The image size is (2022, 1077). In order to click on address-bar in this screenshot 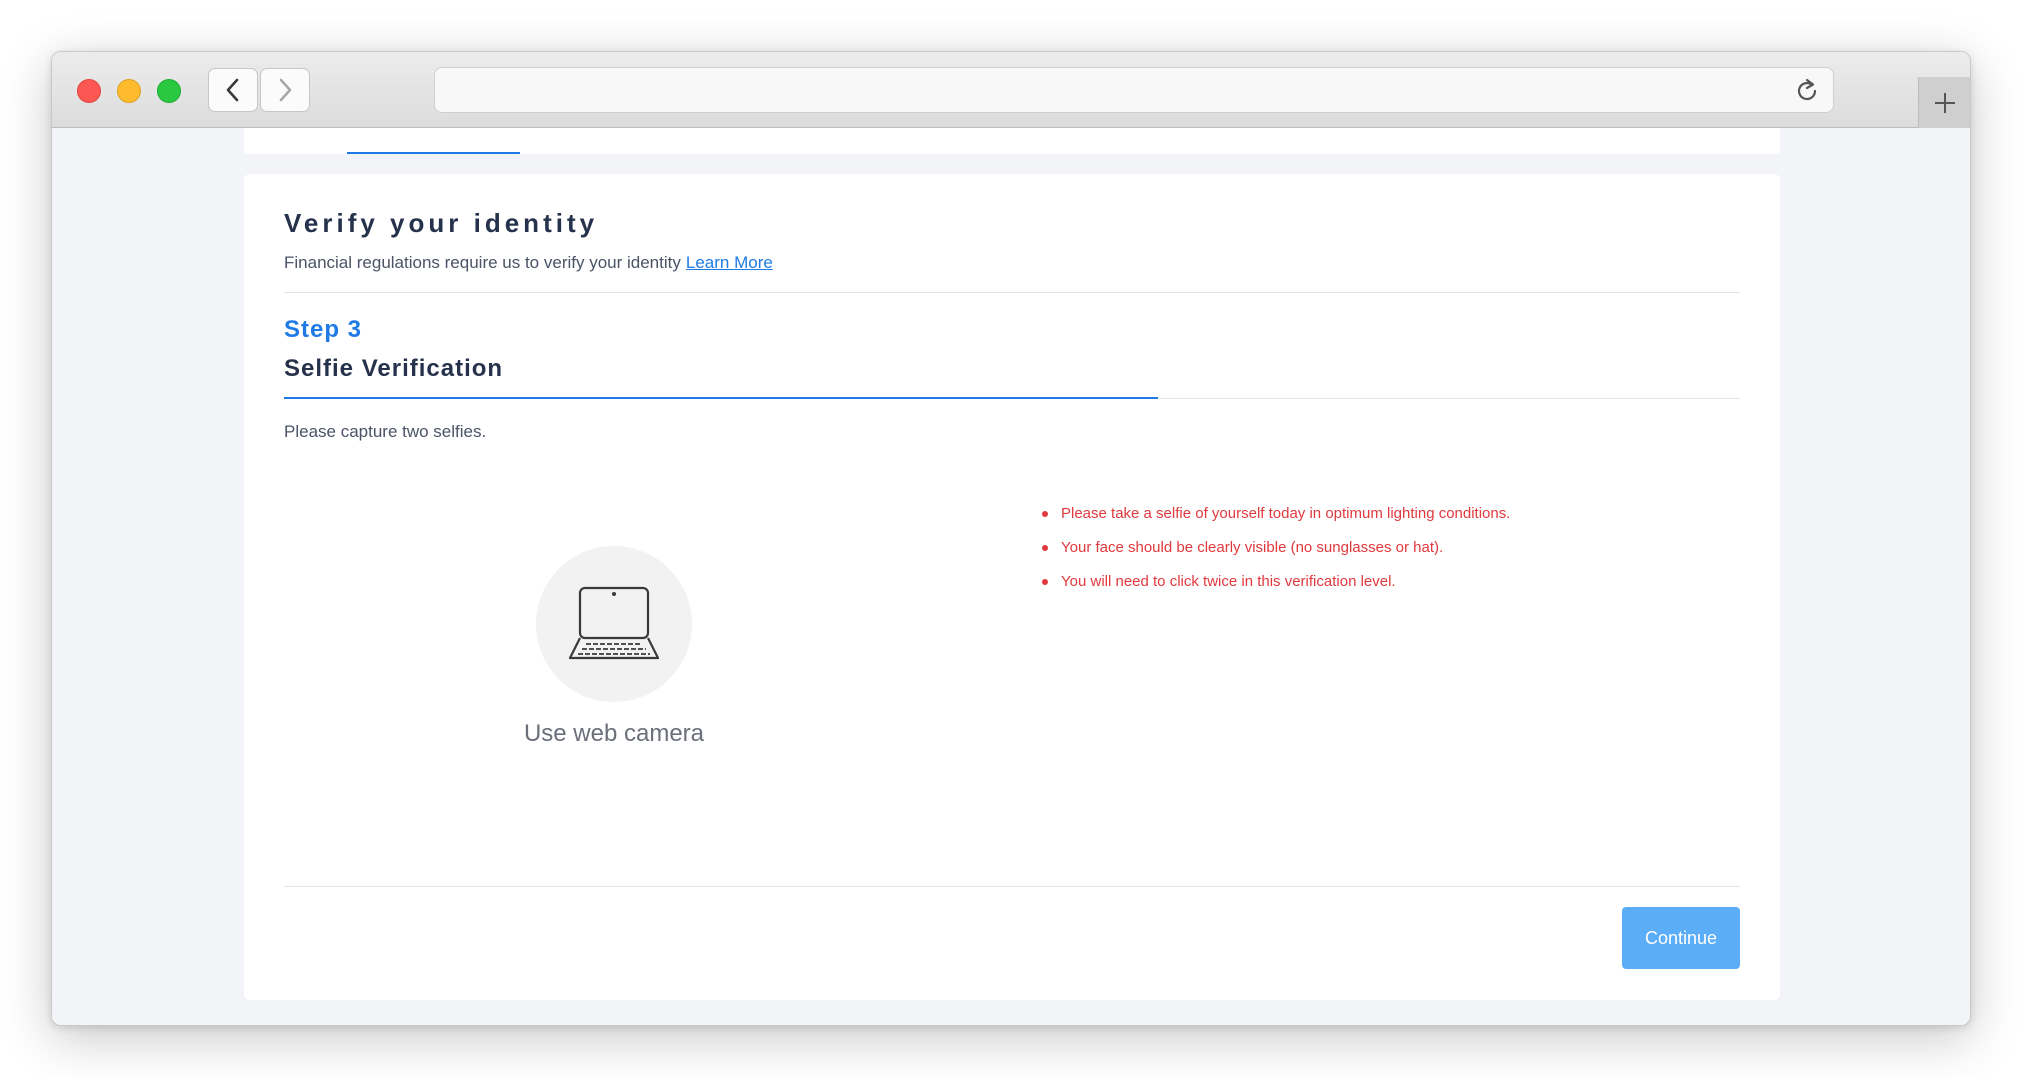, I will do `click(1134, 90)`.